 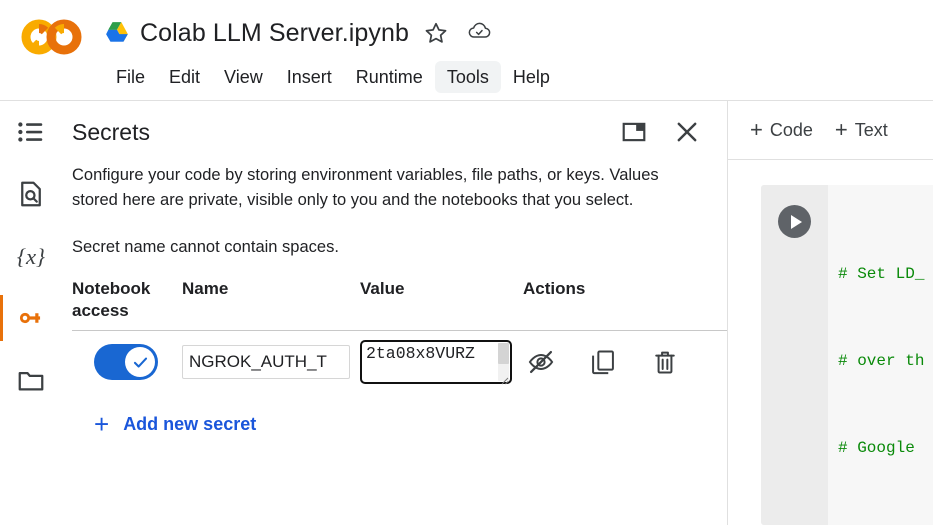 I want to click on secret-actions-cell, so click(x=618, y=362).